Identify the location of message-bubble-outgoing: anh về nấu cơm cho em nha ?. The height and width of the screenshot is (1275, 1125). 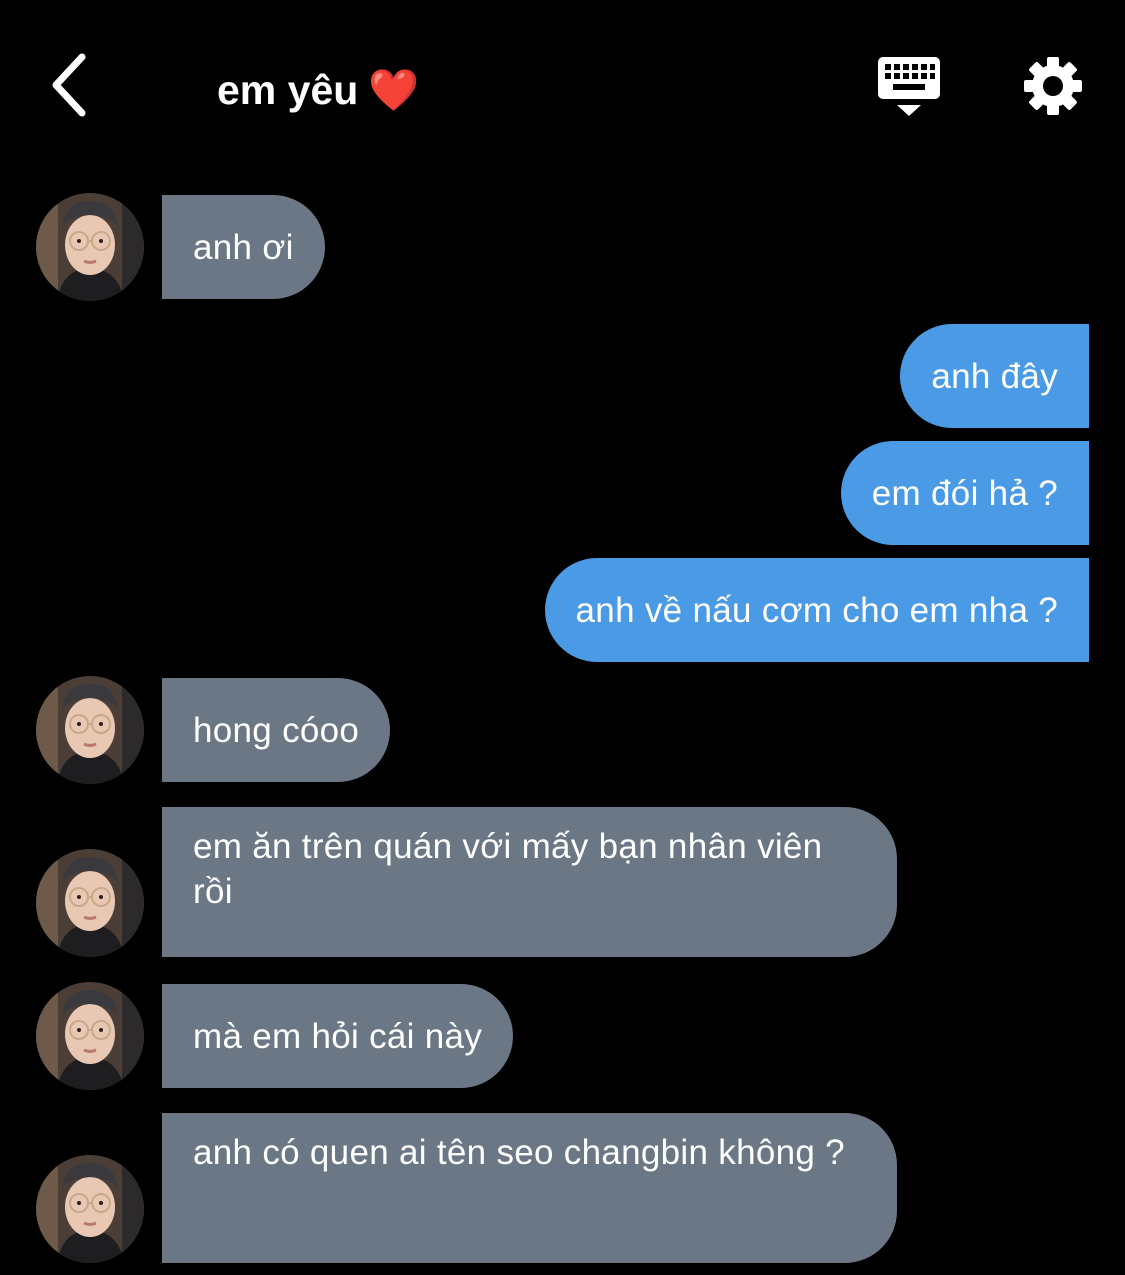
(816, 610).